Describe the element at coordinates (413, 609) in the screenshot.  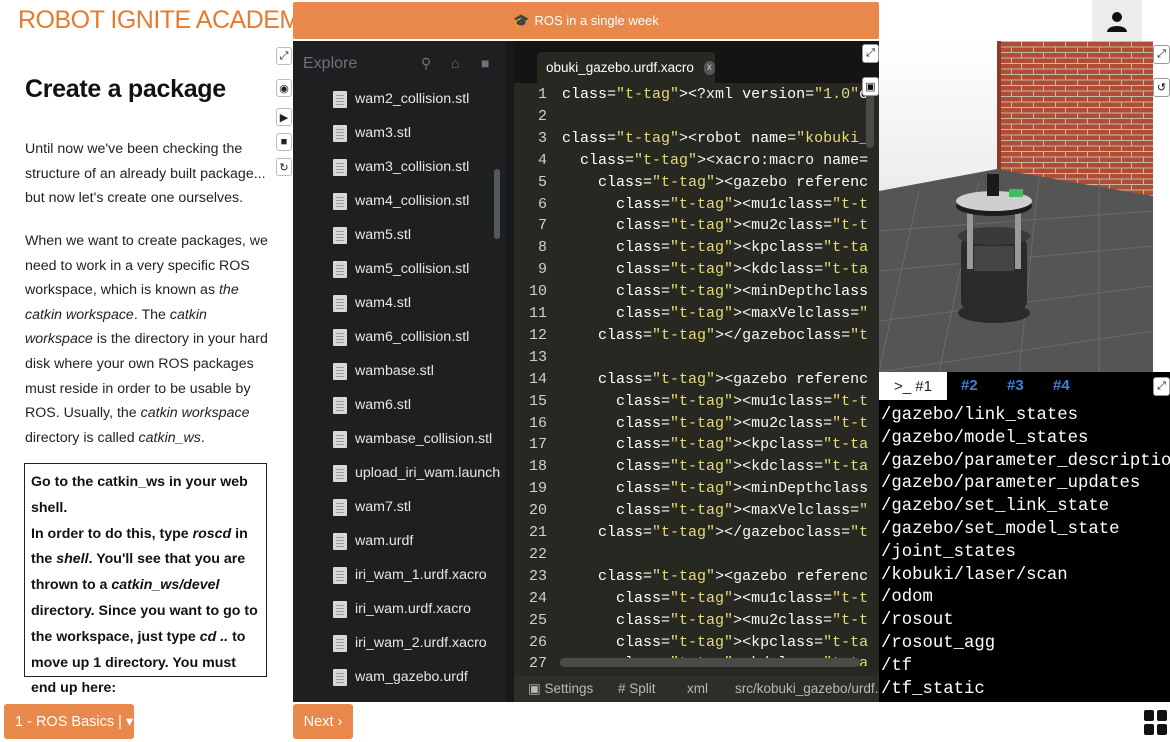
I see `file-name: iri_wam.urdf.xacro` at that location.